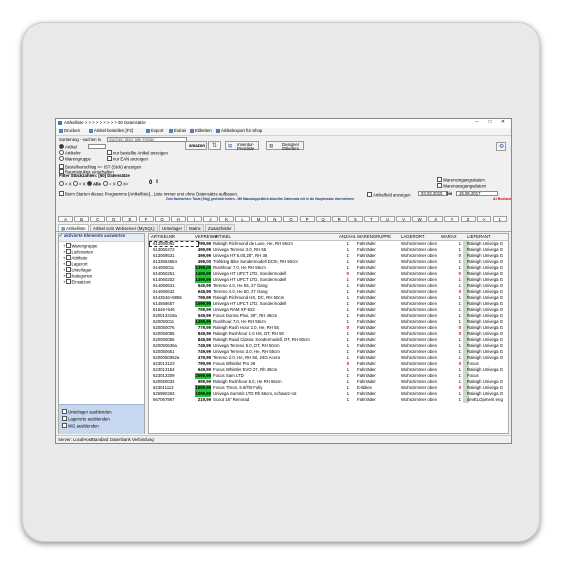 This screenshot has width=564, height=564. What do you see at coordinates (413, 236) in the screenshot?
I see `col-lagerort: LAGERORT` at bounding box center [413, 236].